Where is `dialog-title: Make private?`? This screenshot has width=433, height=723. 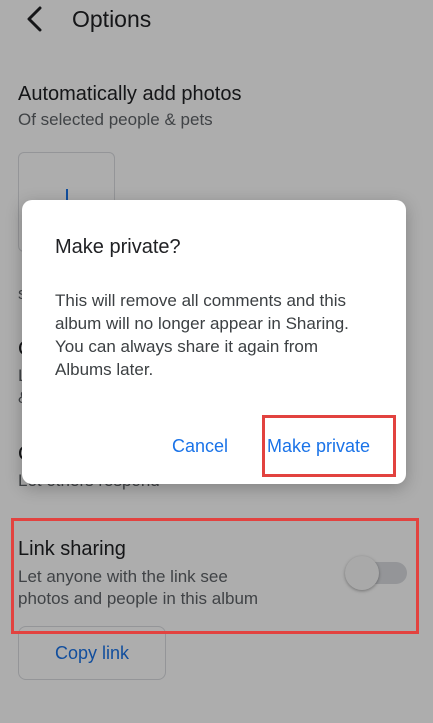
dialog-title: Make private? is located at coordinates (118, 247).